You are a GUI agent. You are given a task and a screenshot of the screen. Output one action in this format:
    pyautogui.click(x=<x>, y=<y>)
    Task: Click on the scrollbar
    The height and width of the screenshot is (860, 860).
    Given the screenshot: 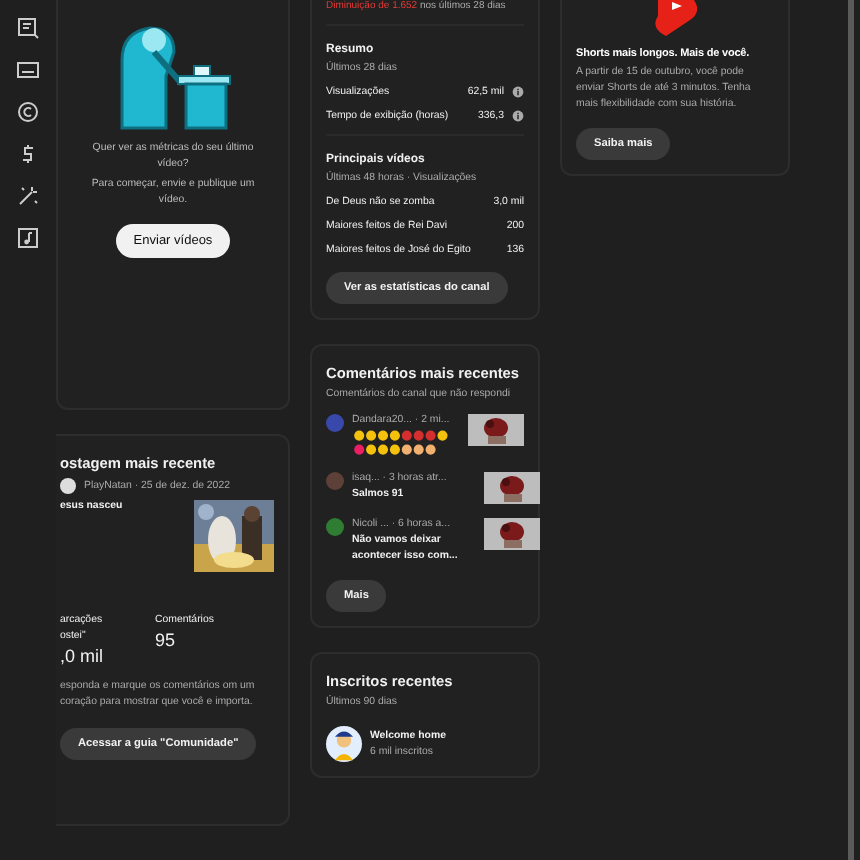 What is the action you would take?
    pyautogui.click(x=851, y=430)
    